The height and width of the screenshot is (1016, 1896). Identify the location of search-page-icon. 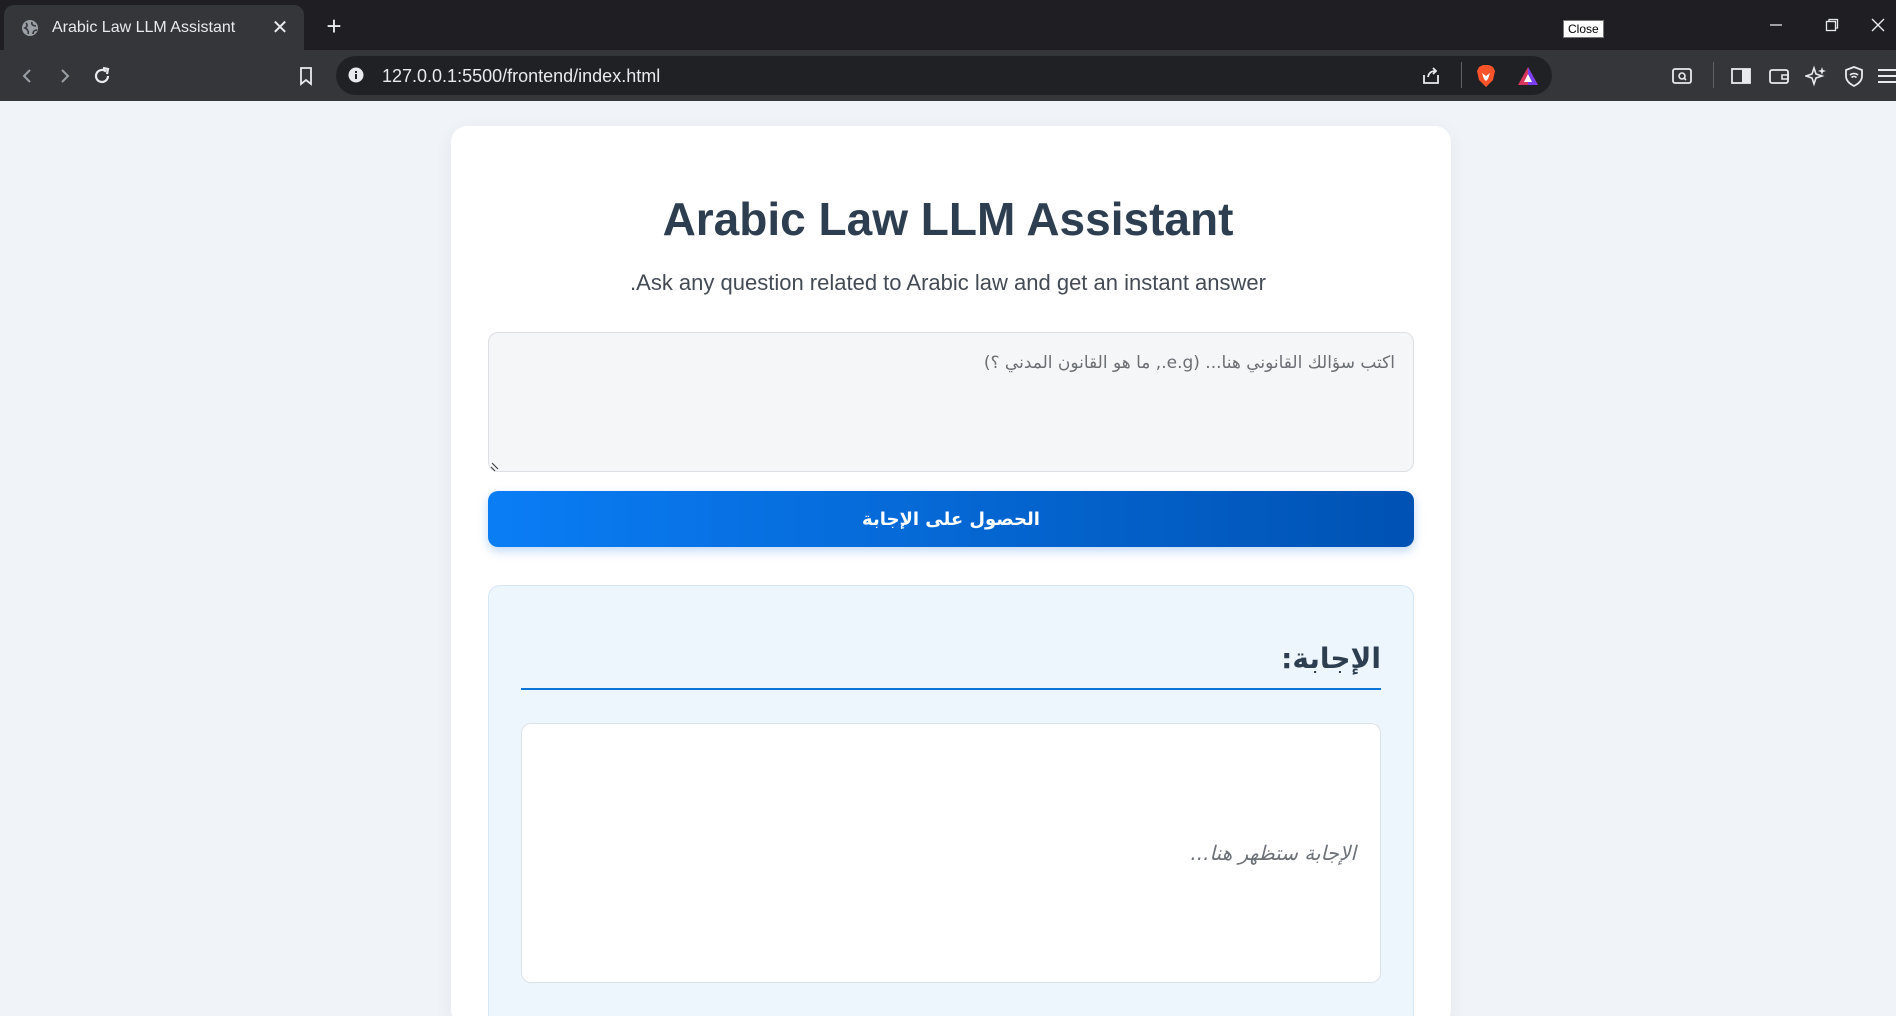
(1682, 76).